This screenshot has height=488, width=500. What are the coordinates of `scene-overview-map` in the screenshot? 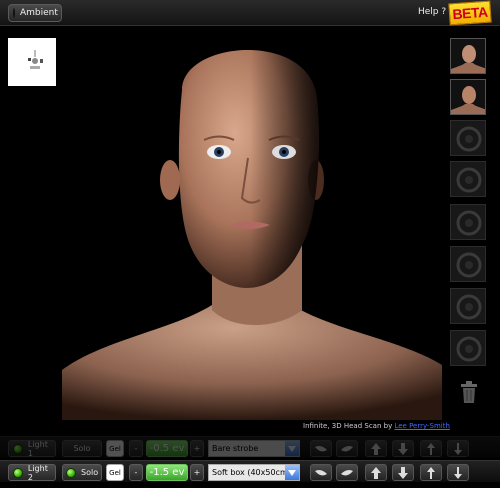 It's located at (32, 62).